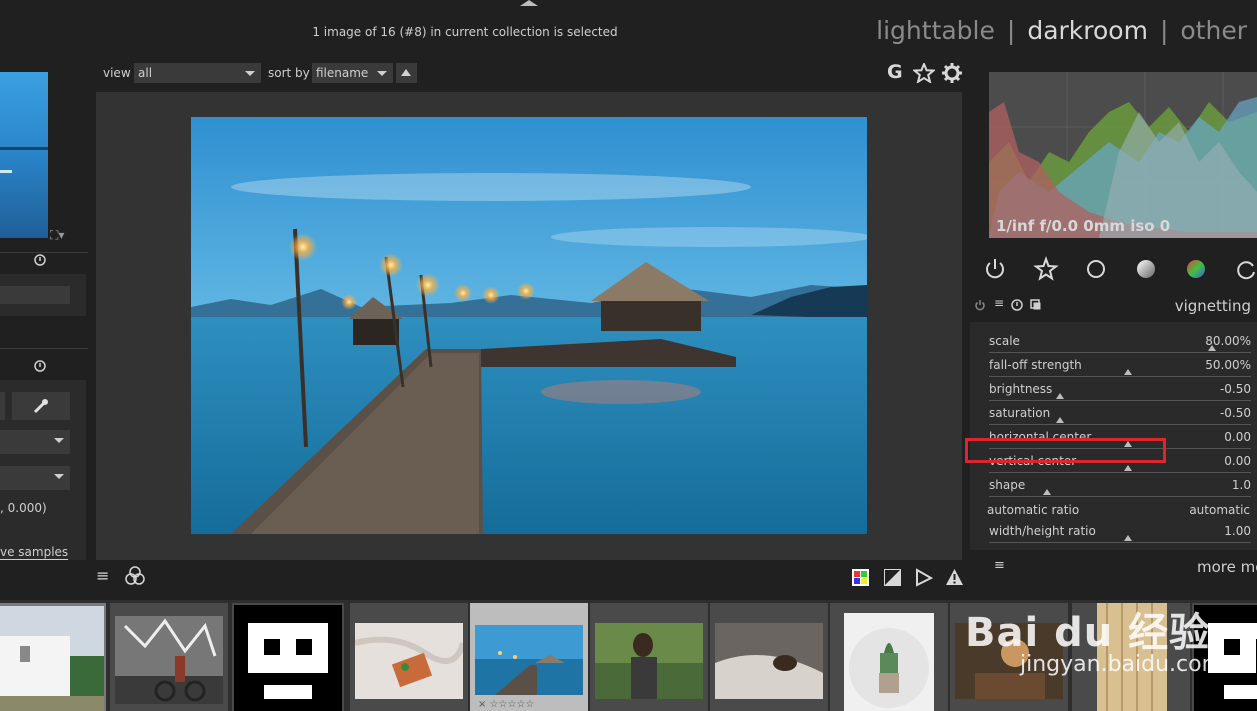  What do you see at coordinates (34, 552) in the screenshot?
I see `live-samples-link: ve samples` at bounding box center [34, 552].